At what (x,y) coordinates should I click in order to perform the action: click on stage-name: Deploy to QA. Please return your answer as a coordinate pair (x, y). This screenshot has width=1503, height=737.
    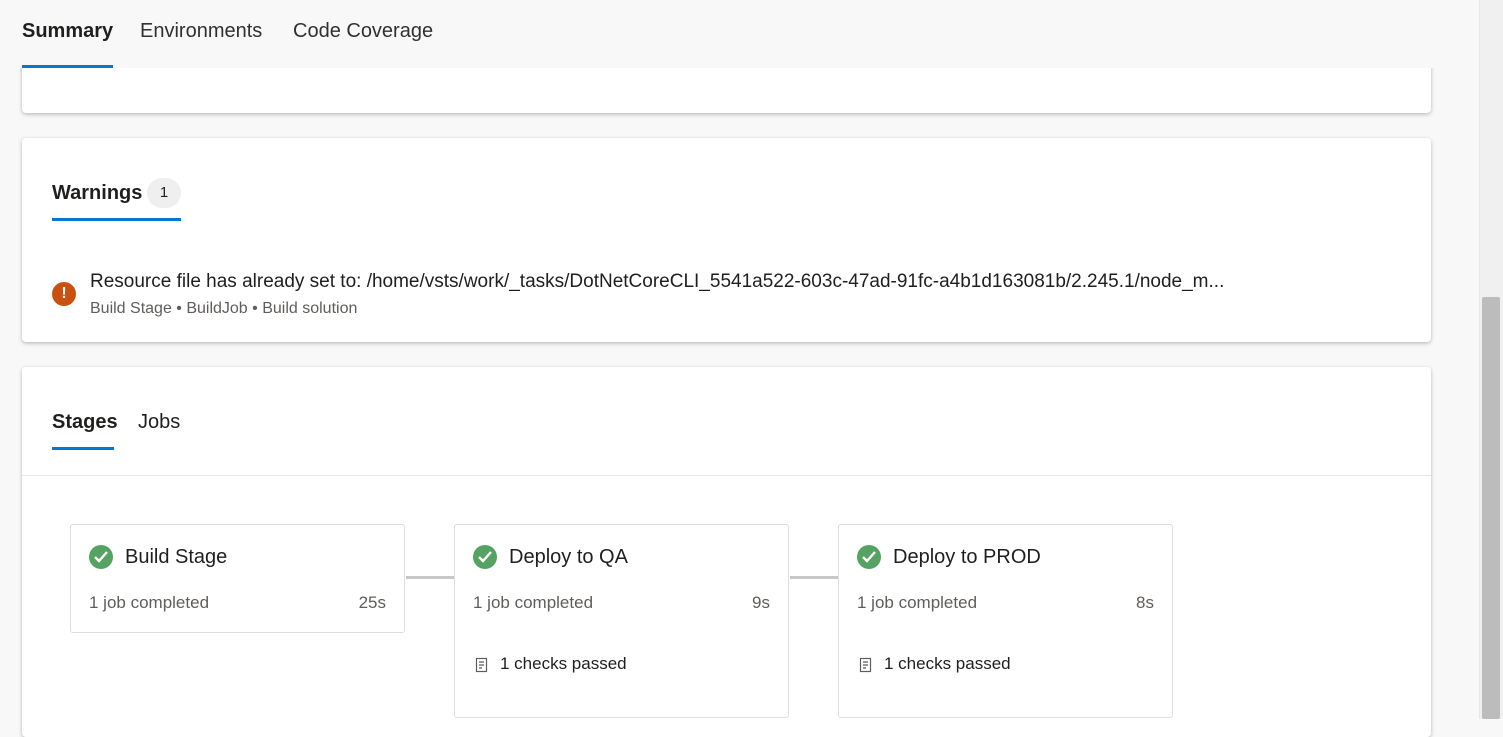
    Looking at the image, I should click on (568, 557).